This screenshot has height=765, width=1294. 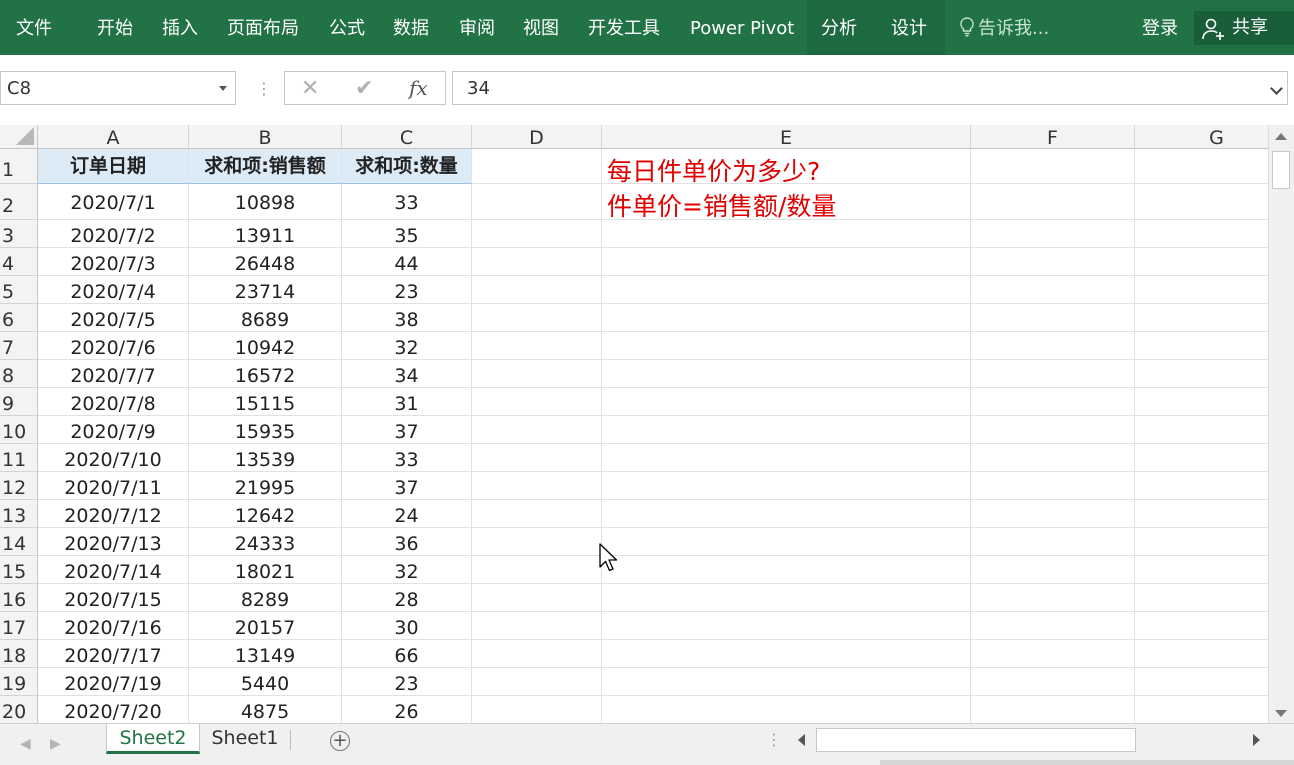 I want to click on table-cell: 2020/7/17, so click(x=113, y=654).